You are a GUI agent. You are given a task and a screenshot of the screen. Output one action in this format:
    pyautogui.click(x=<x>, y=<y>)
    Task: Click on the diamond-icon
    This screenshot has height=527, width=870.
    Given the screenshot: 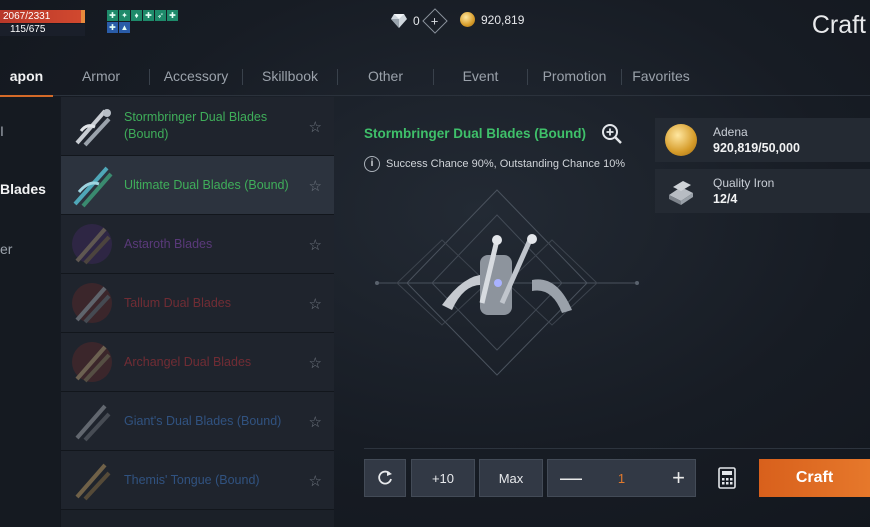 What is the action you would take?
    pyautogui.click(x=399, y=21)
    